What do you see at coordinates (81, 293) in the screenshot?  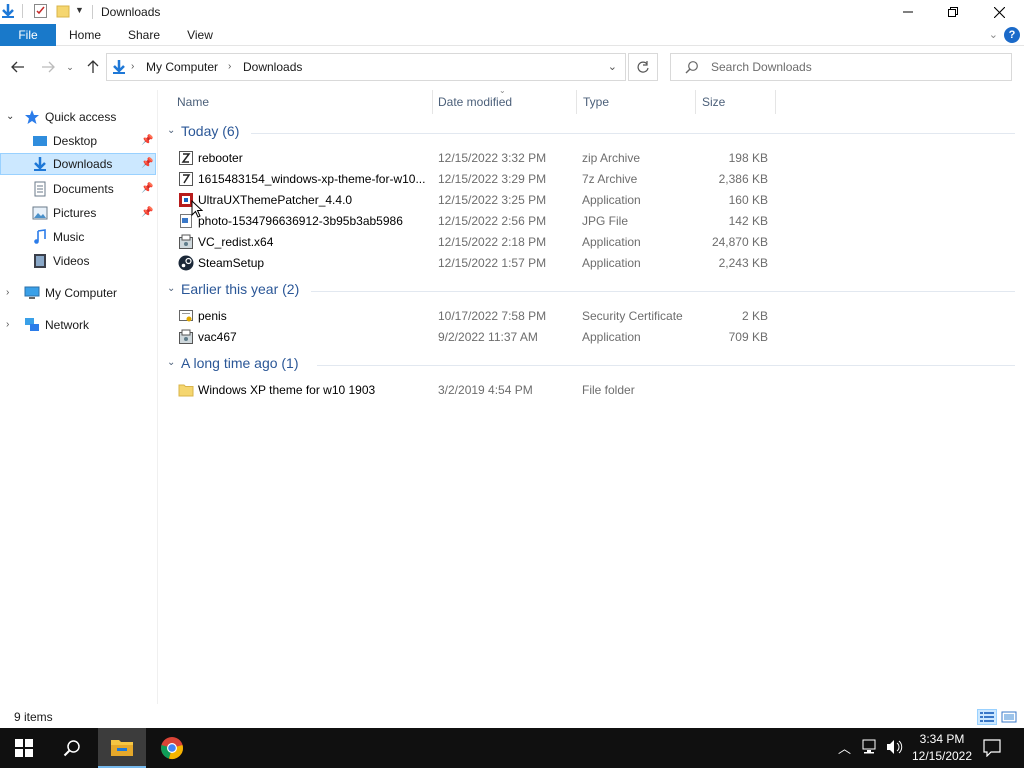 I see `sidebar-item-label: My Computer` at bounding box center [81, 293].